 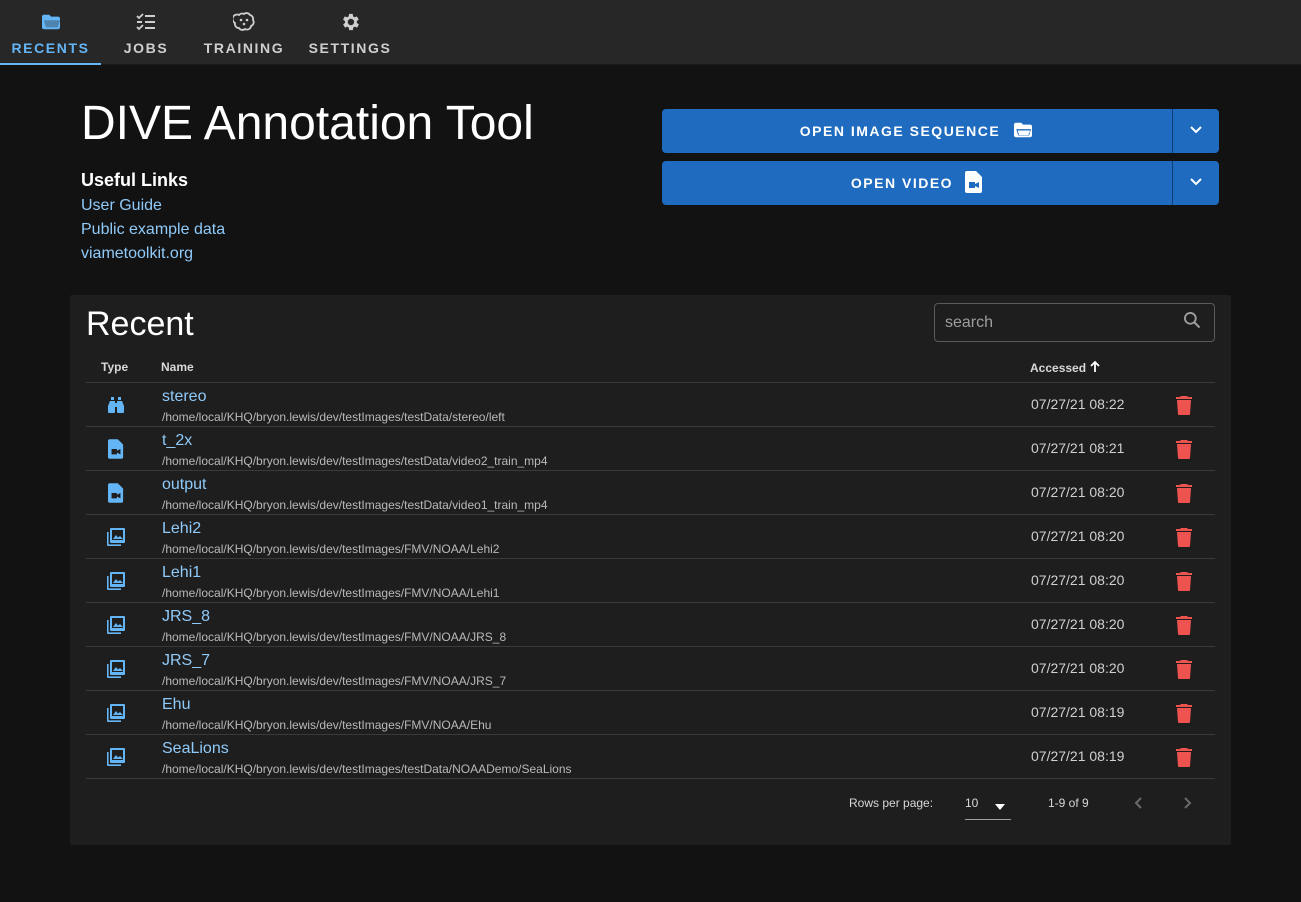 What do you see at coordinates (116, 405) in the screenshot?
I see `binoculars-icon` at bounding box center [116, 405].